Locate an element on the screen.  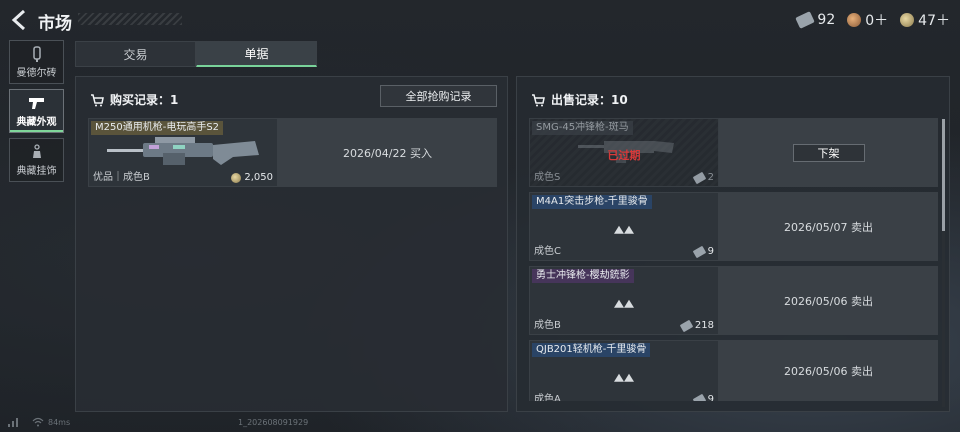
sales-info: 下架 is located at coordinates (828, 152).